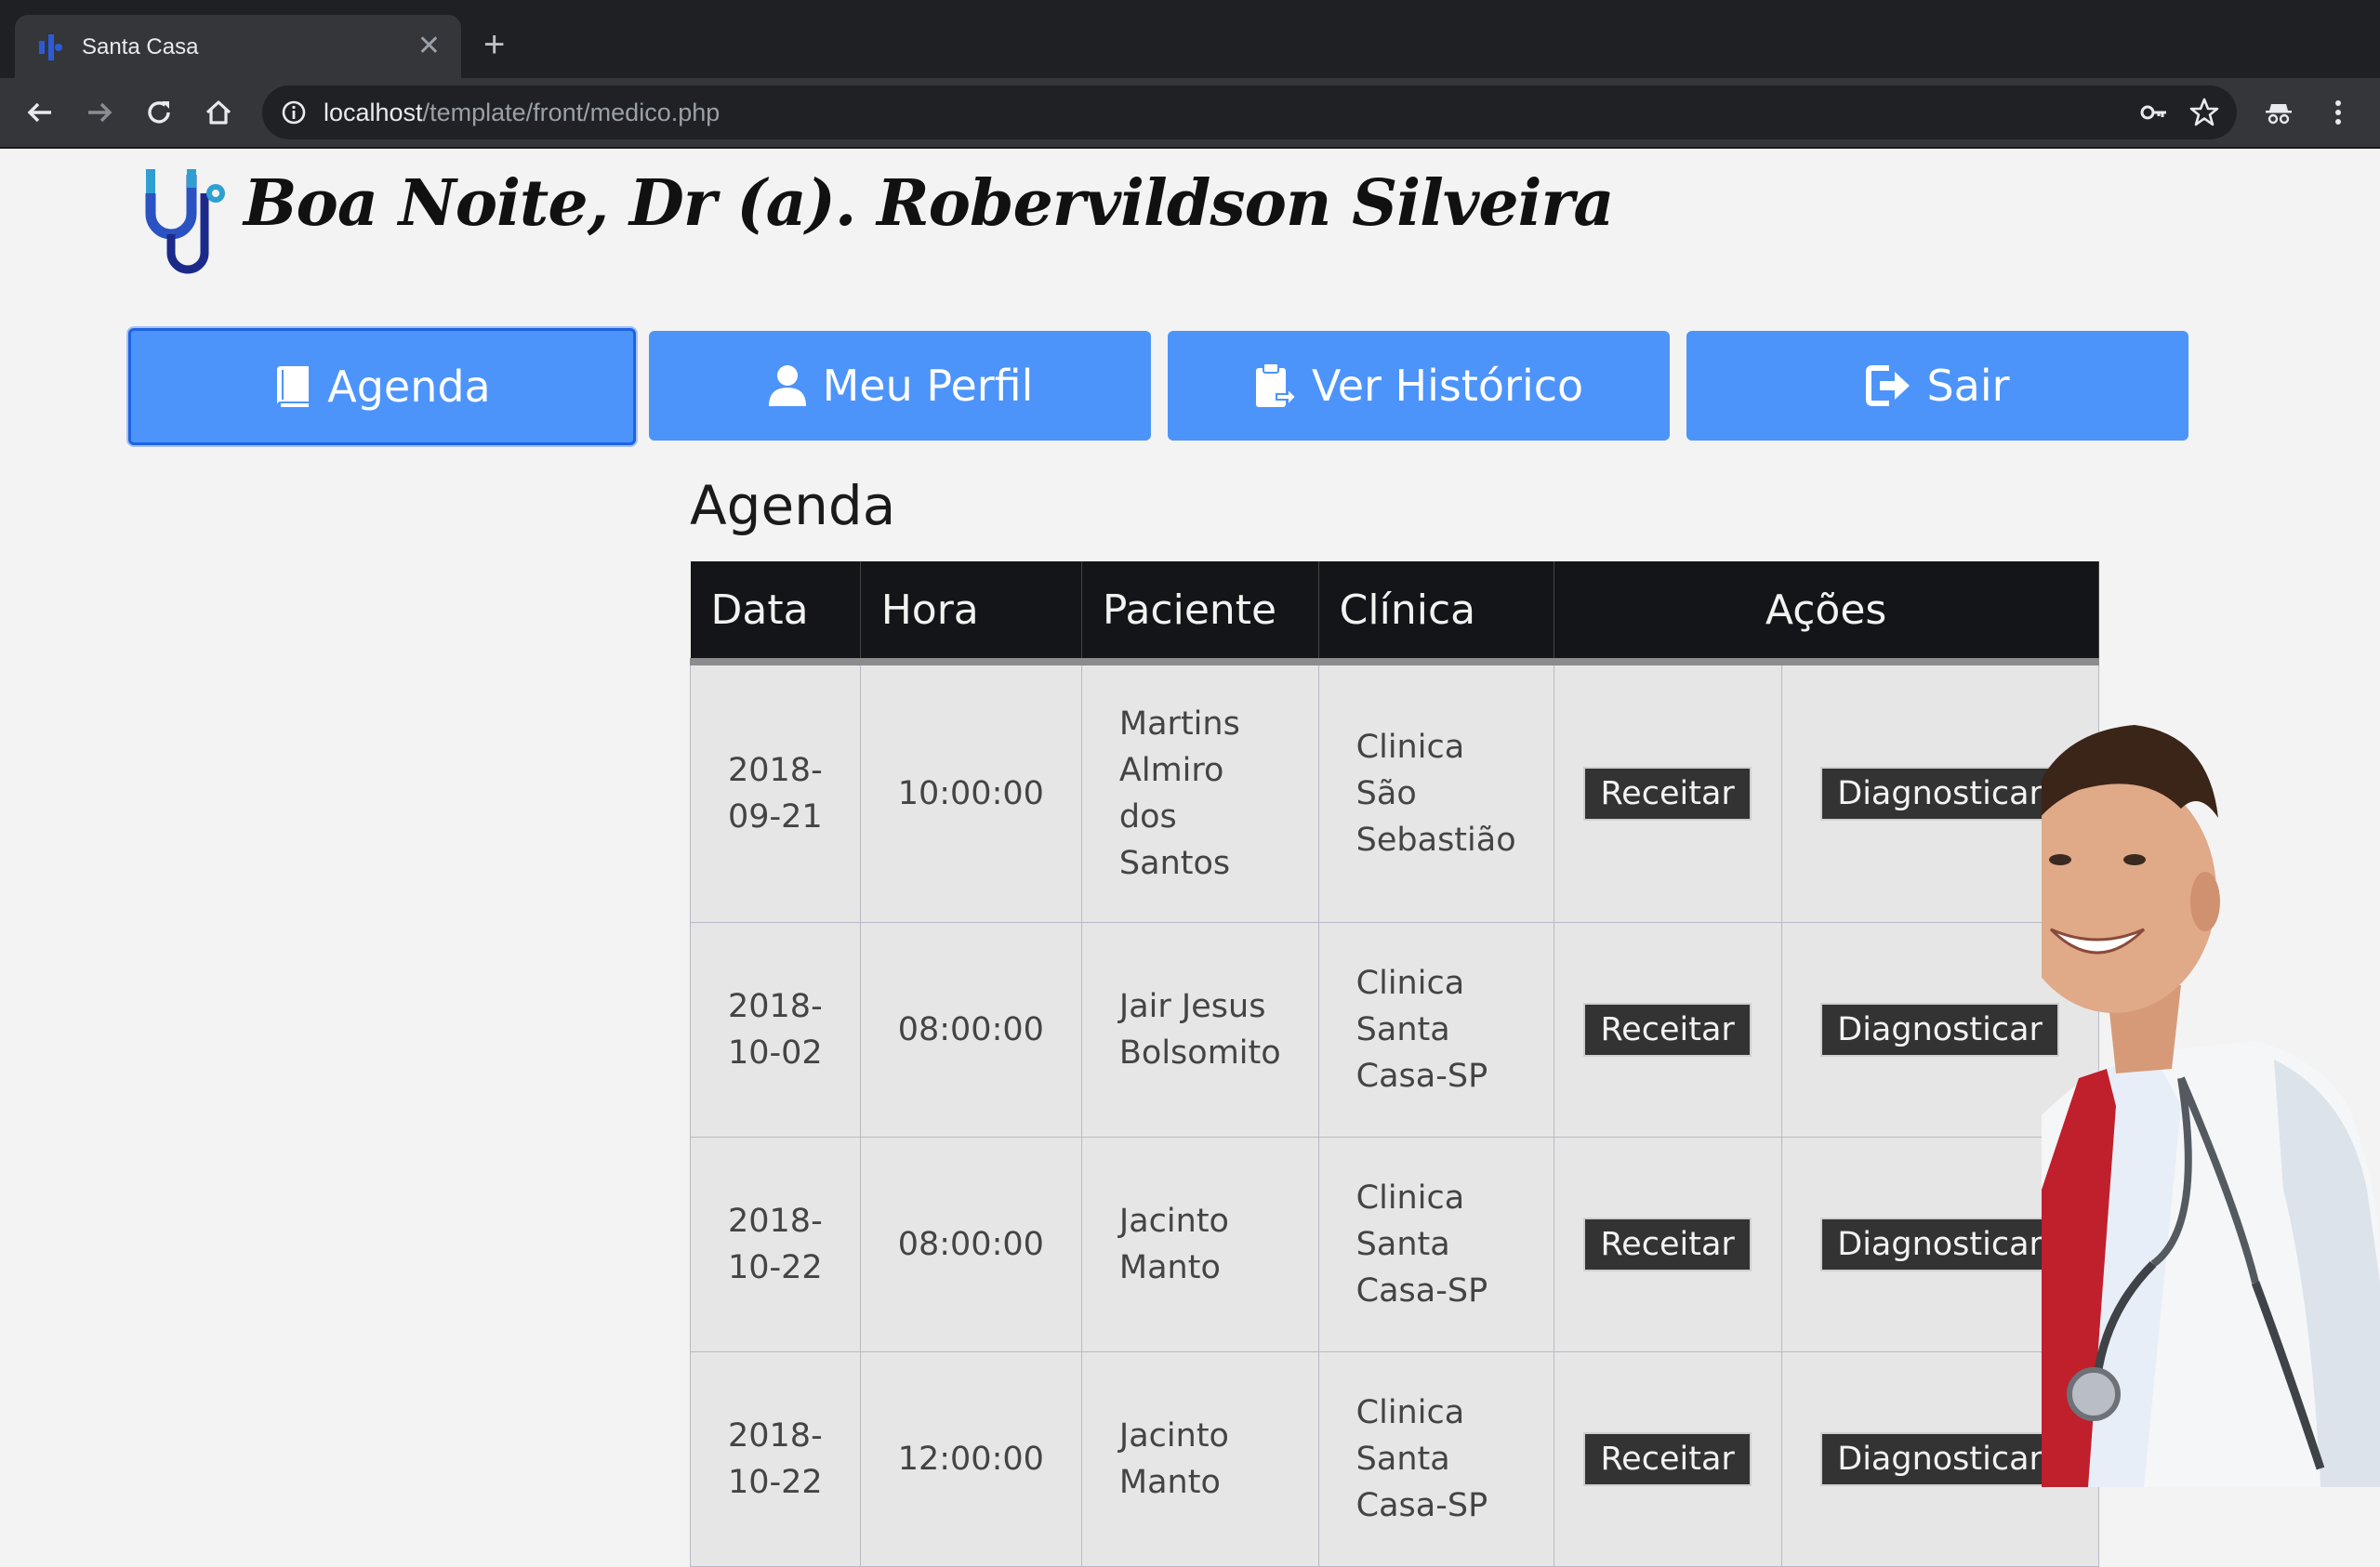 This screenshot has height=1567, width=2380. I want to click on key-icon, so click(2153, 112).